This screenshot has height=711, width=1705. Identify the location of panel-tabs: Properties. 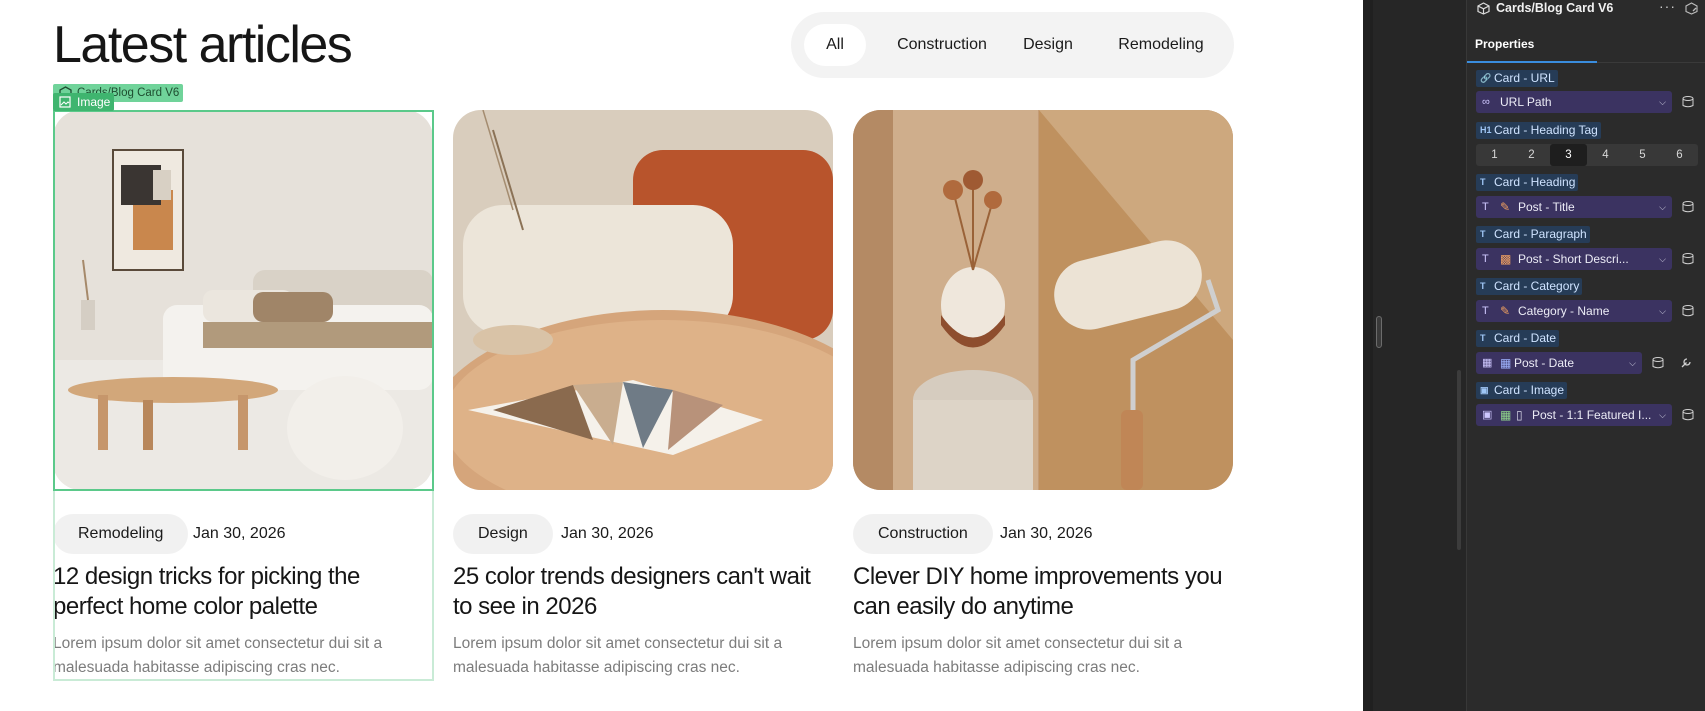
(1586, 46).